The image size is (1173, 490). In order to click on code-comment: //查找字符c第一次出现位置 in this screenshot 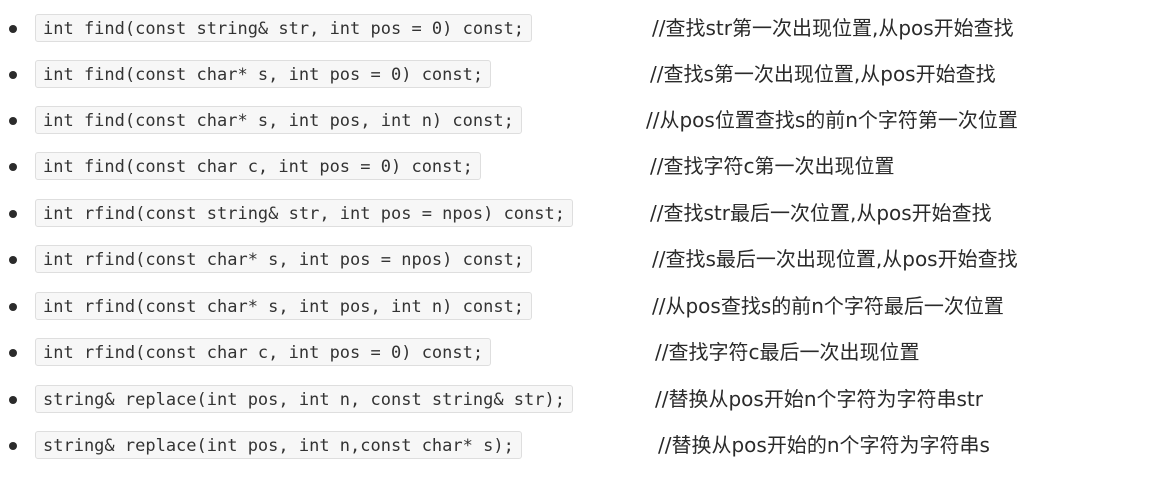, I will do `click(772, 166)`.